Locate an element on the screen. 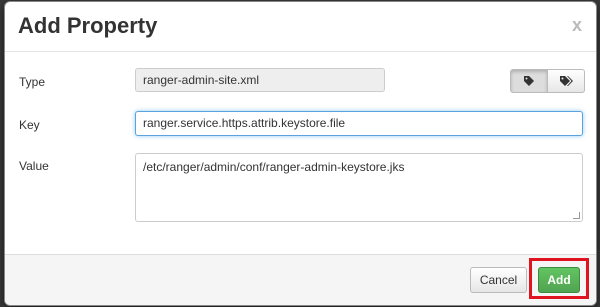  key-label: Key is located at coordinates (29, 125).